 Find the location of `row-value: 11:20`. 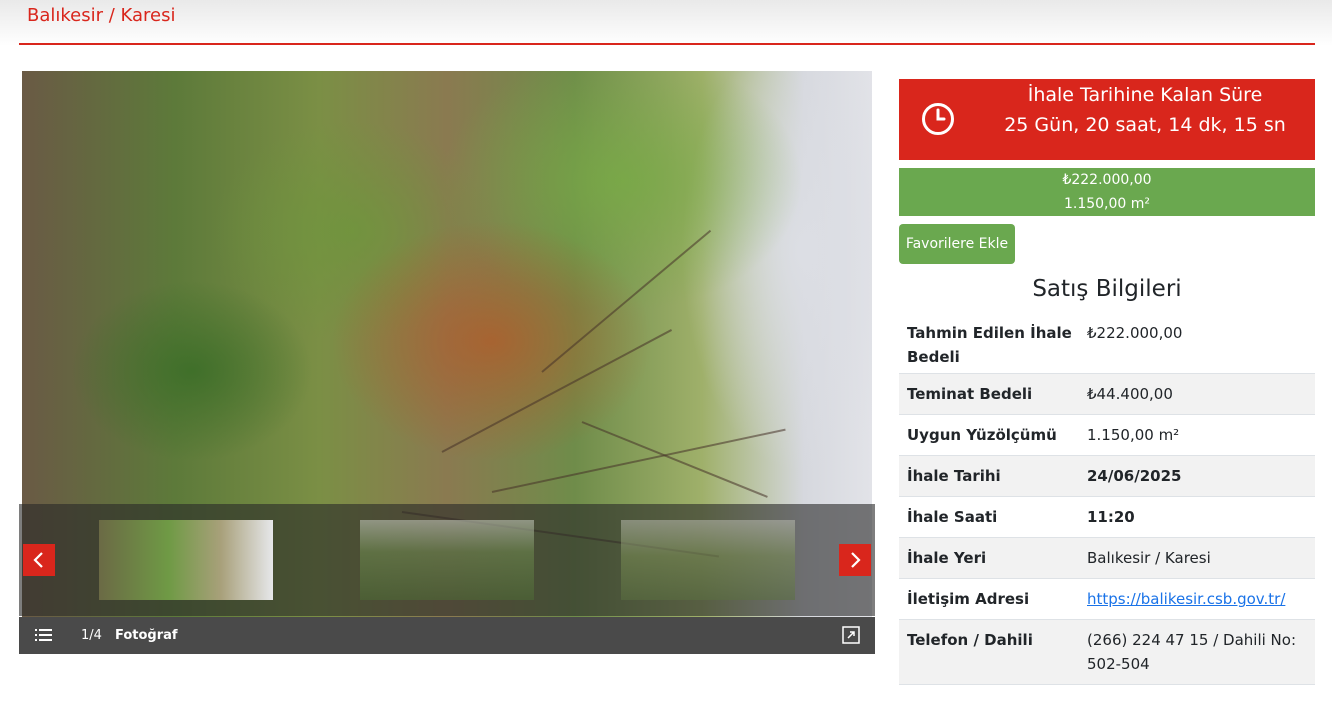

row-value: 11:20 is located at coordinates (1111, 517).